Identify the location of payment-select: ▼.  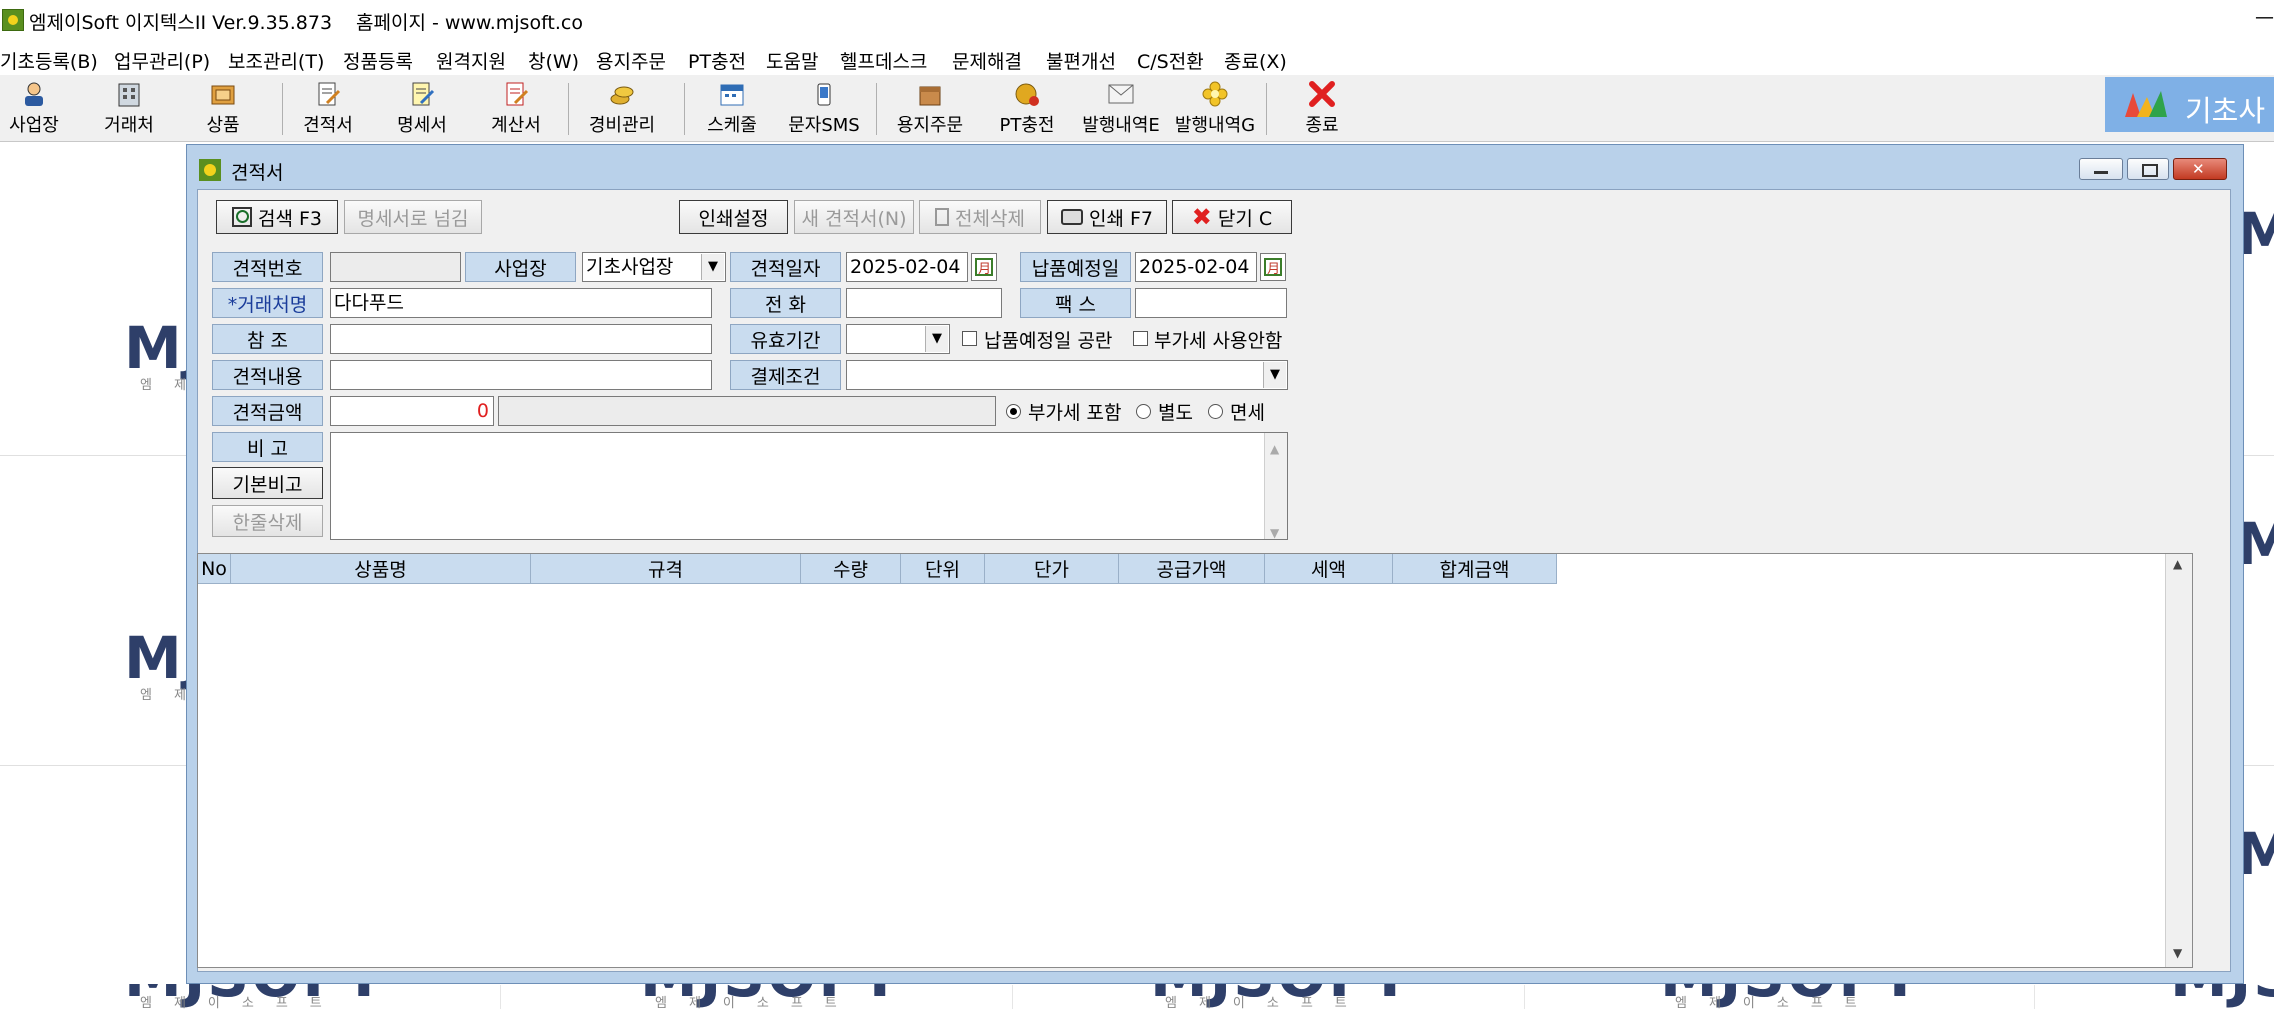
(1067, 375).